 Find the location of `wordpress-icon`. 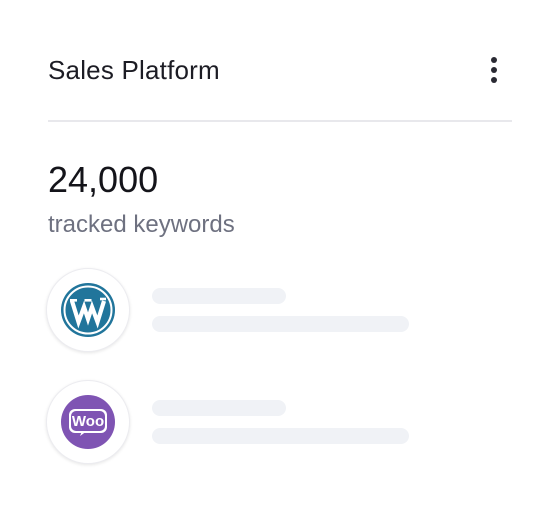

wordpress-icon is located at coordinates (88, 310).